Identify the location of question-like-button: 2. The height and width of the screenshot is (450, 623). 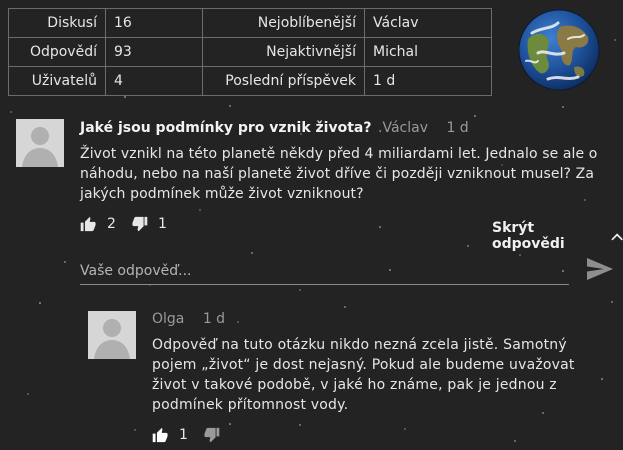
(98, 224).